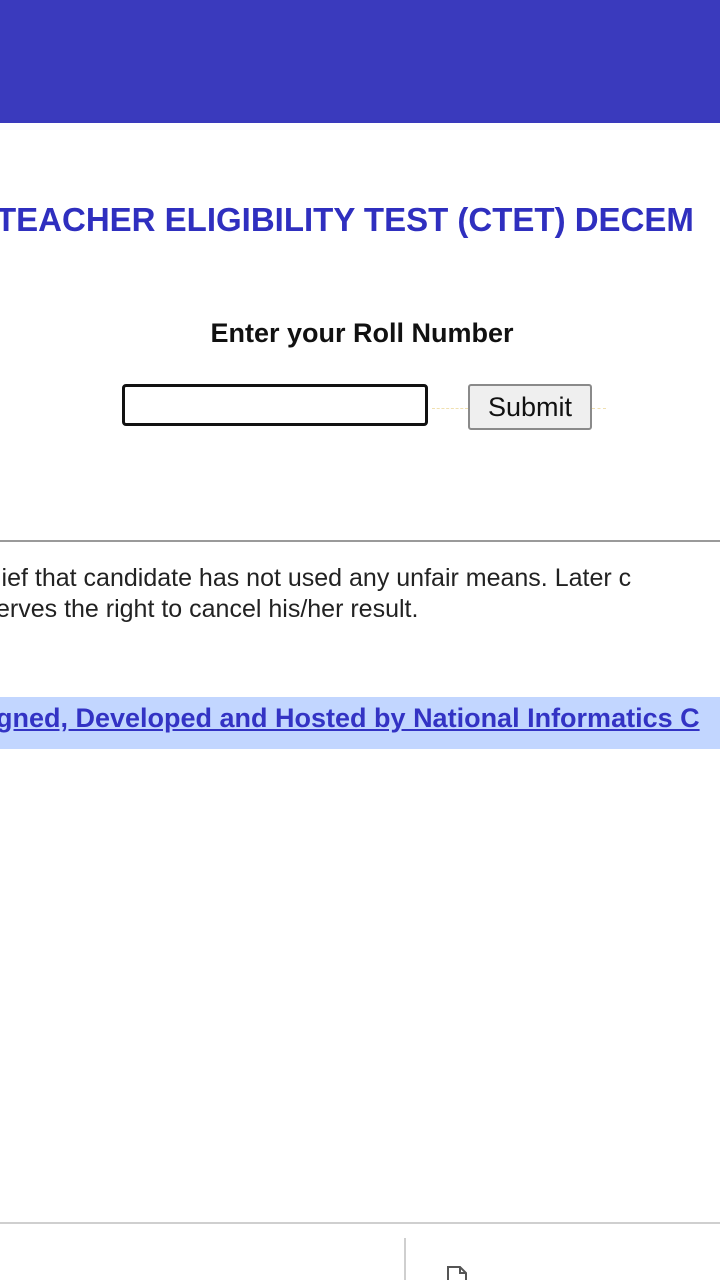  I want to click on bottom-bar-divider, so click(360, 1223).